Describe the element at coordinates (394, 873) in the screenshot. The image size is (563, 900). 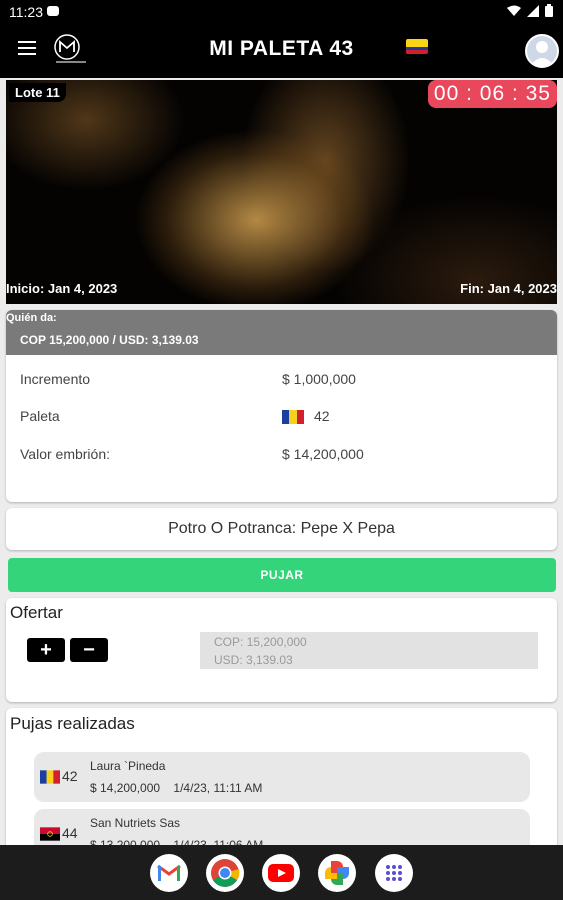
I see `app-drawer-icon` at that location.